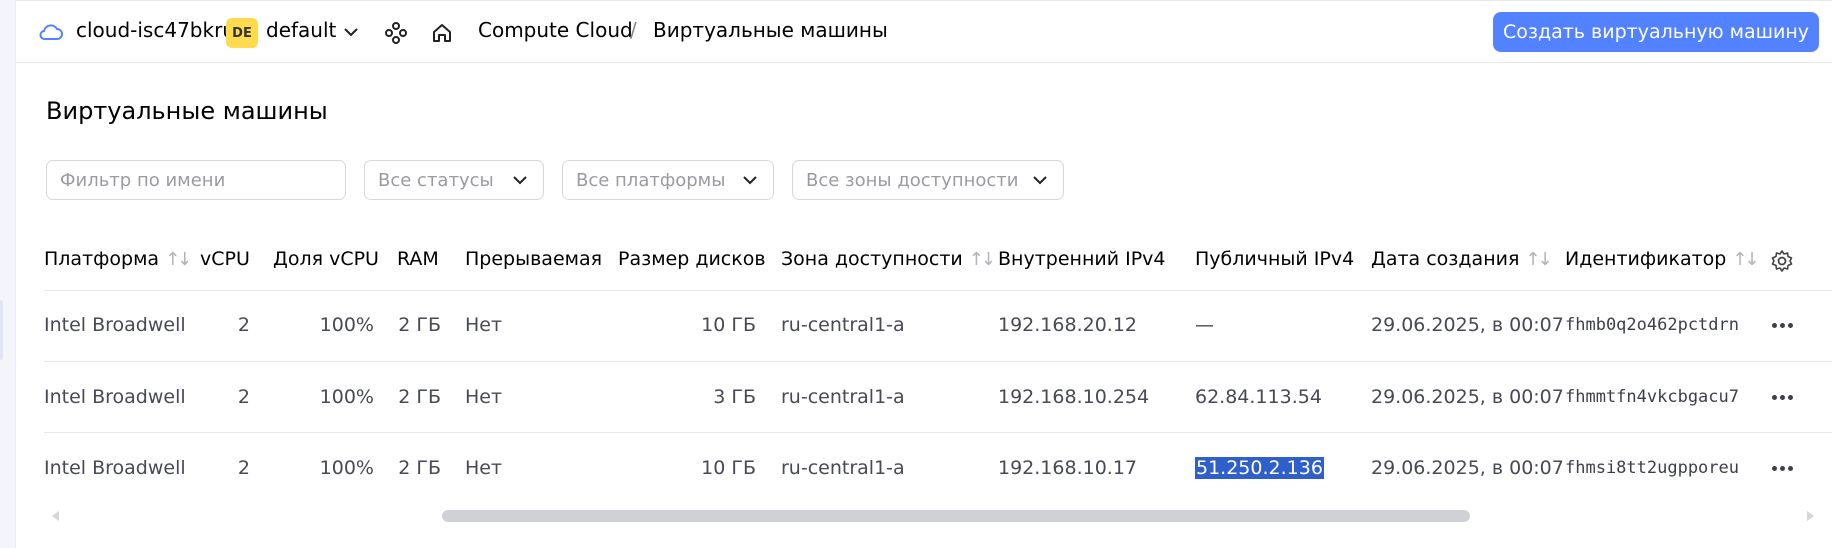 The width and height of the screenshot is (1832, 548). Describe the element at coordinates (1204, 325) in the screenshot. I see `cell-public-ip: —` at that location.